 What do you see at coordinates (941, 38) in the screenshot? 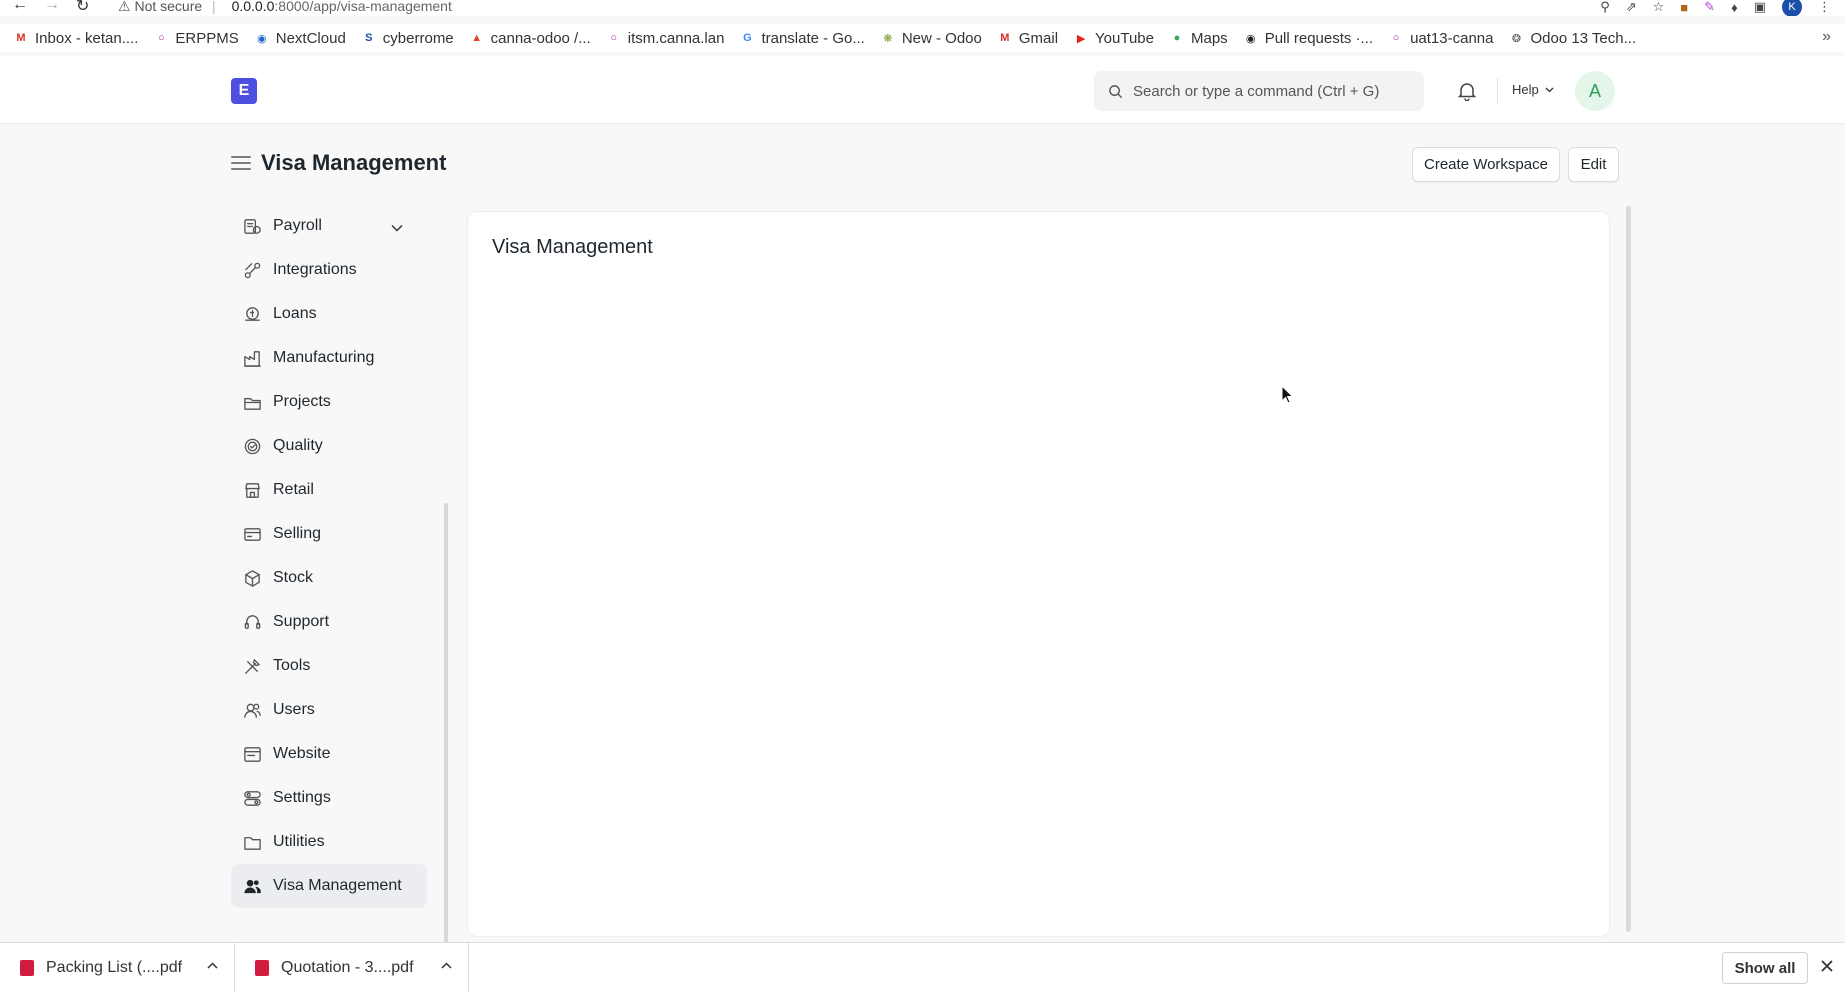
I see `bookmark-label: New - Odoo` at bounding box center [941, 38].